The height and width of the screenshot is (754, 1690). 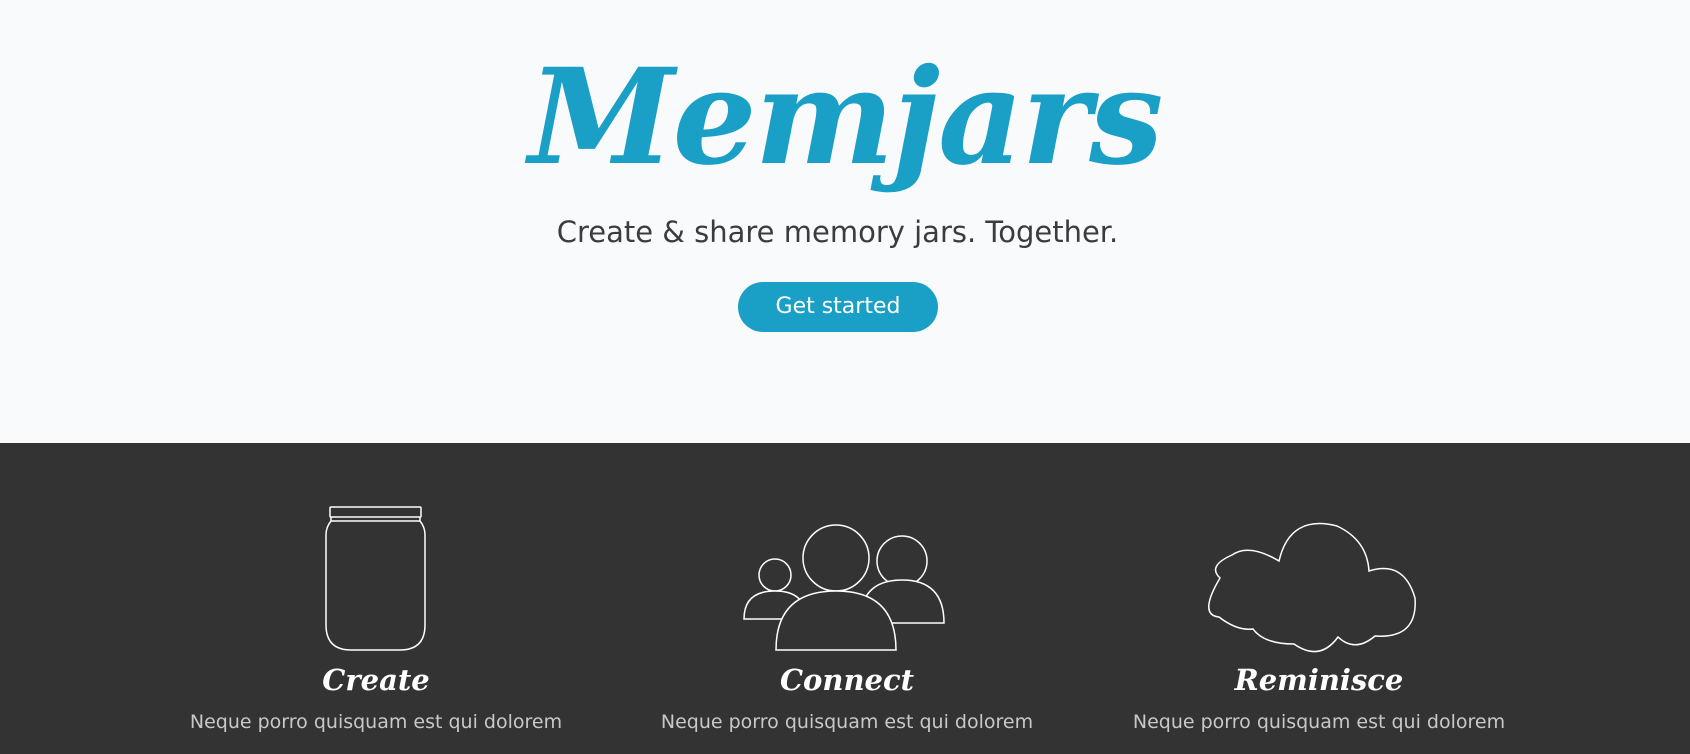 What do you see at coordinates (837, 232) in the screenshot?
I see `tagline: Create & share memory jars. Together.` at bounding box center [837, 232].